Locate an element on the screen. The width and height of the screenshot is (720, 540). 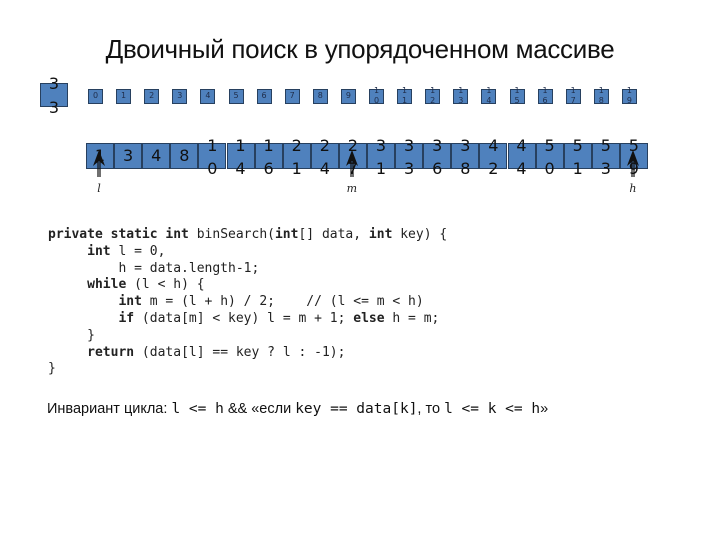
array-cell: 8 is located at coordinates (184, 156).